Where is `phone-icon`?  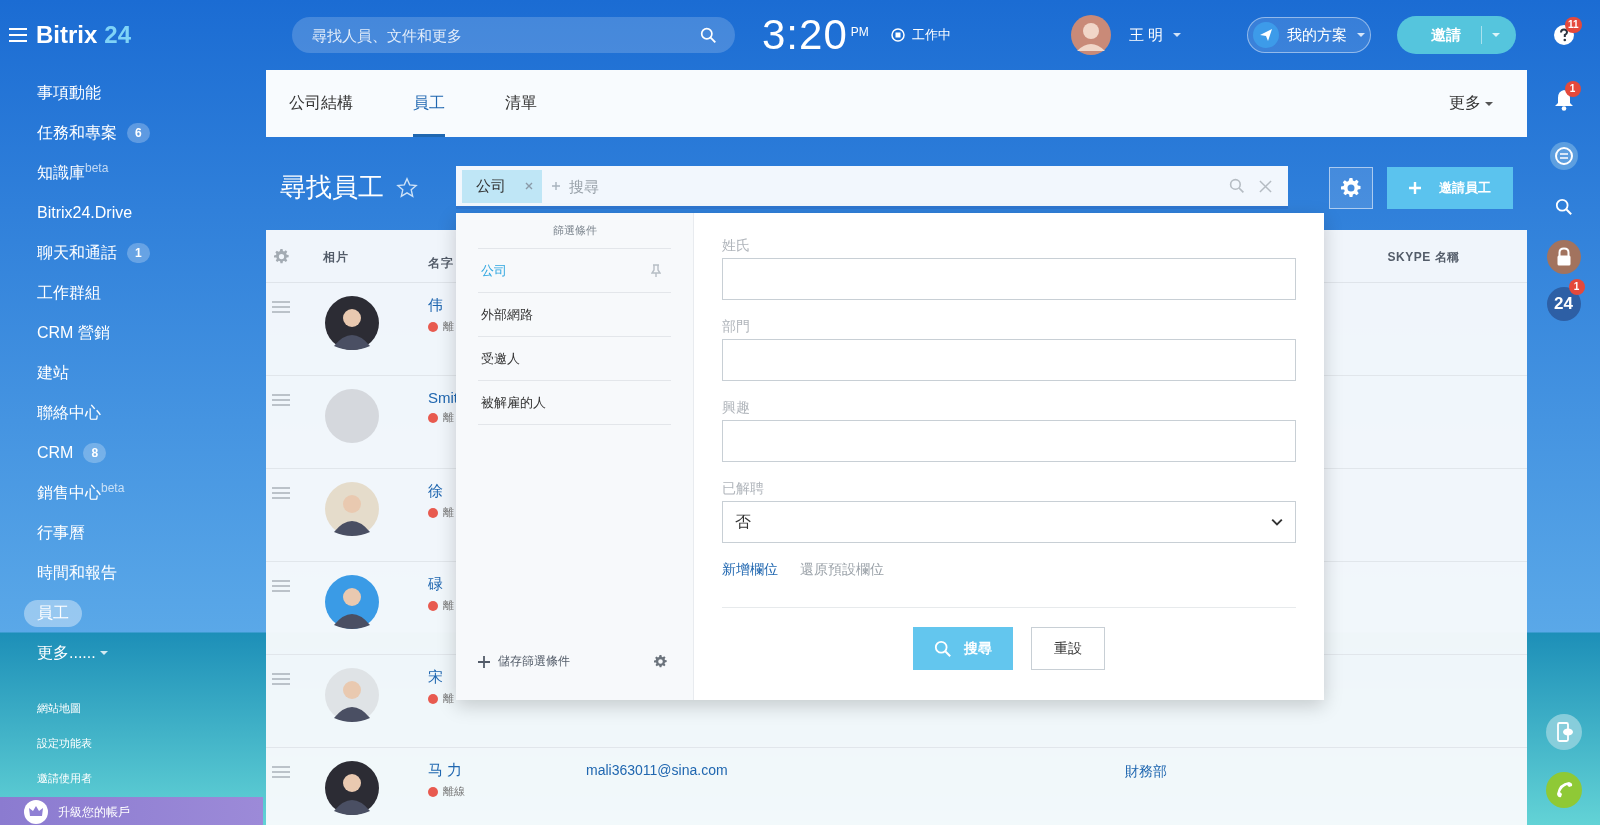 phone-icon is located at coordinates (1563, 732).